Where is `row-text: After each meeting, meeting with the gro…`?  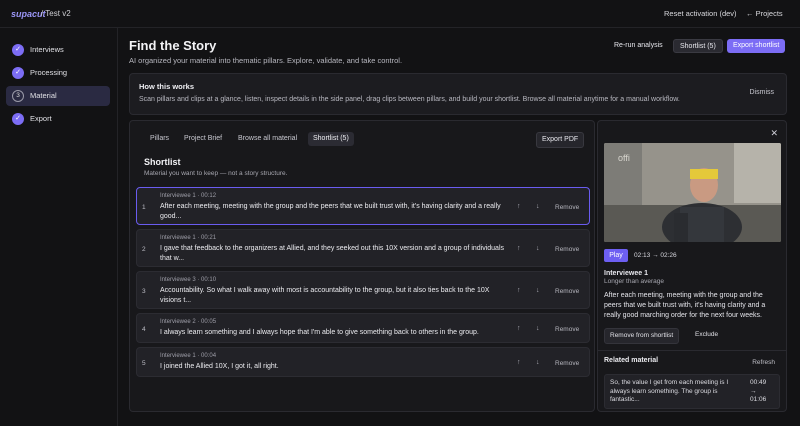 row-text: After each meeting, meeting with the gro… is located at coordinates (330, 211).